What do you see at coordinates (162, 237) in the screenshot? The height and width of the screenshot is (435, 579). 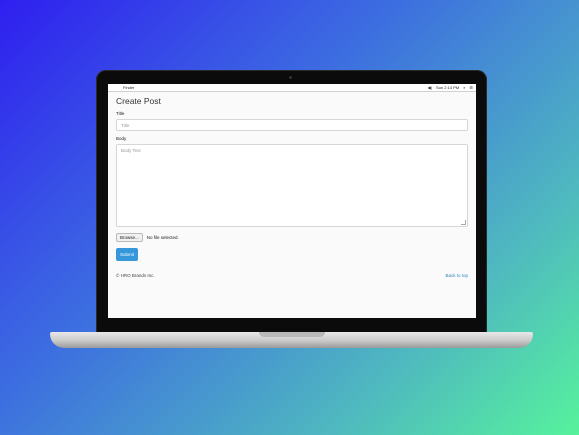 I see `file-status: No file selected.` at bounding box center [162, 237].